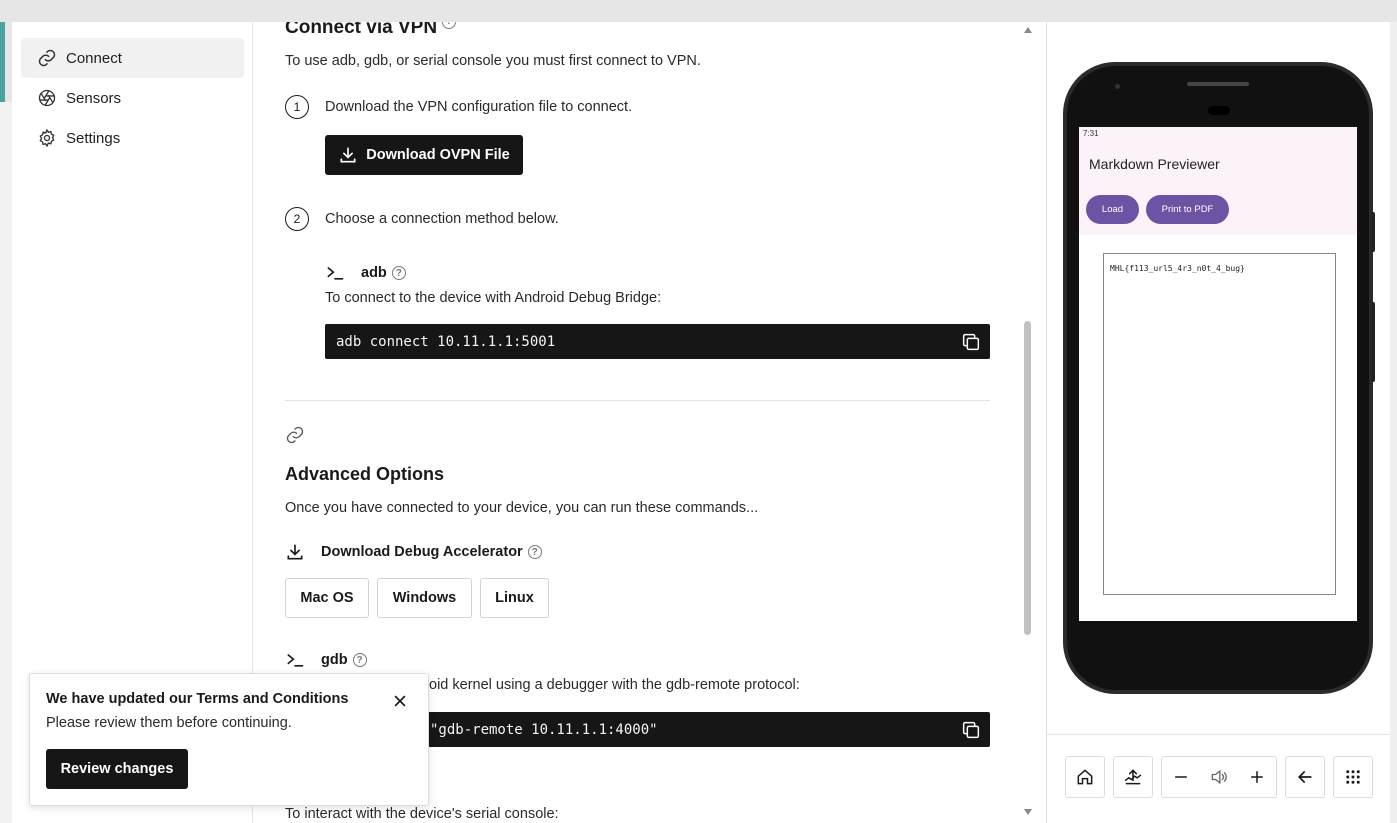  I want to click on app-bar: Markdown Previewer Load Print to PDF, so click(1218, 188).